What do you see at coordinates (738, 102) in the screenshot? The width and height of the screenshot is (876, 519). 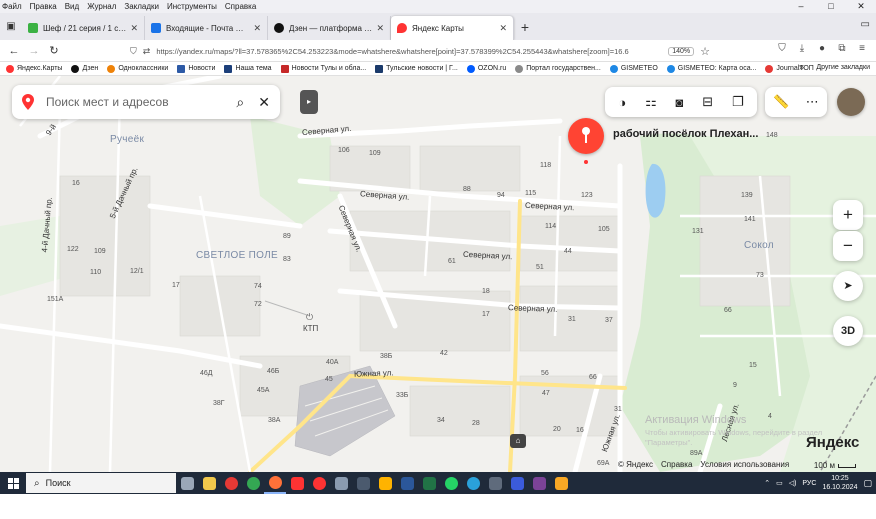 I see `layers-stack-icon: ❐` at bounding box center [738, 102].